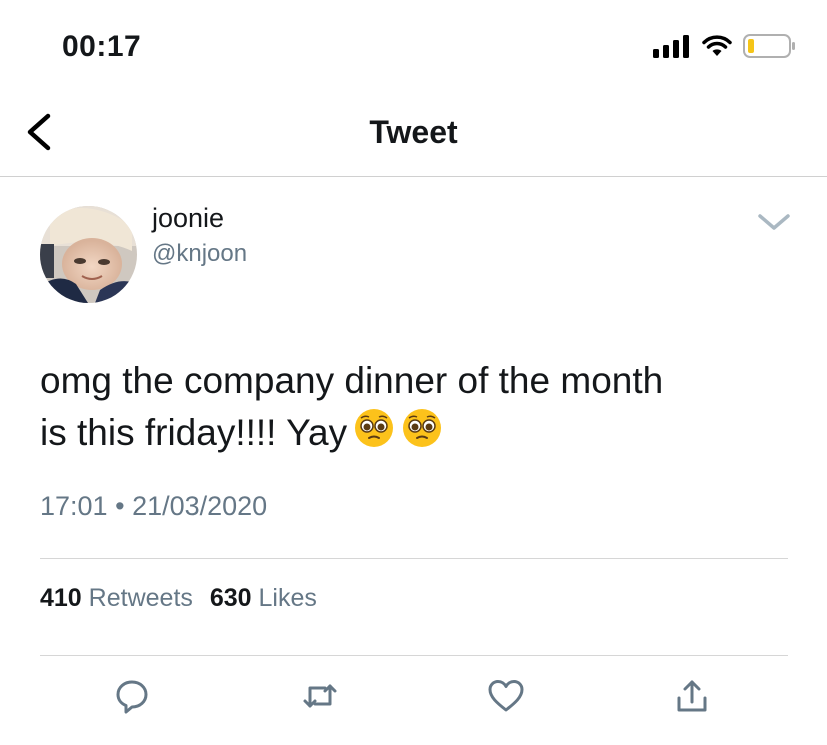  What do you see at coordinates (352, 380) in the screenshot?
I see `tweet-text-line-1: omg the company dinner of the month` at bounding box center [352, 380].